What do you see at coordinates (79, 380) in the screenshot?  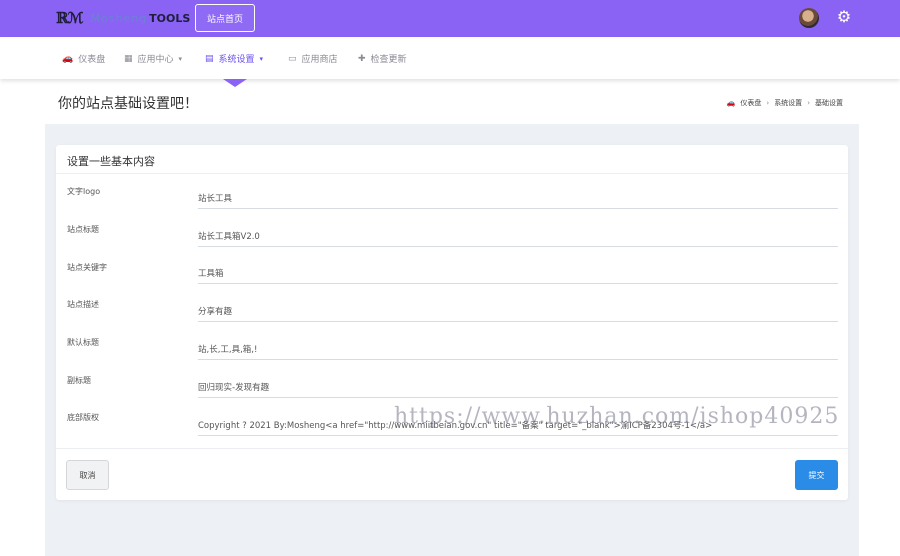 I see `field-label-subtitle: 副标题` at bounding box center [79, 380].